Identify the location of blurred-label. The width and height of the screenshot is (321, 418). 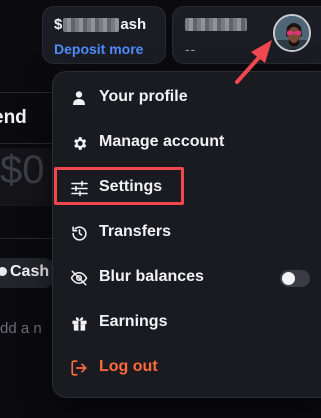
(216, 24).